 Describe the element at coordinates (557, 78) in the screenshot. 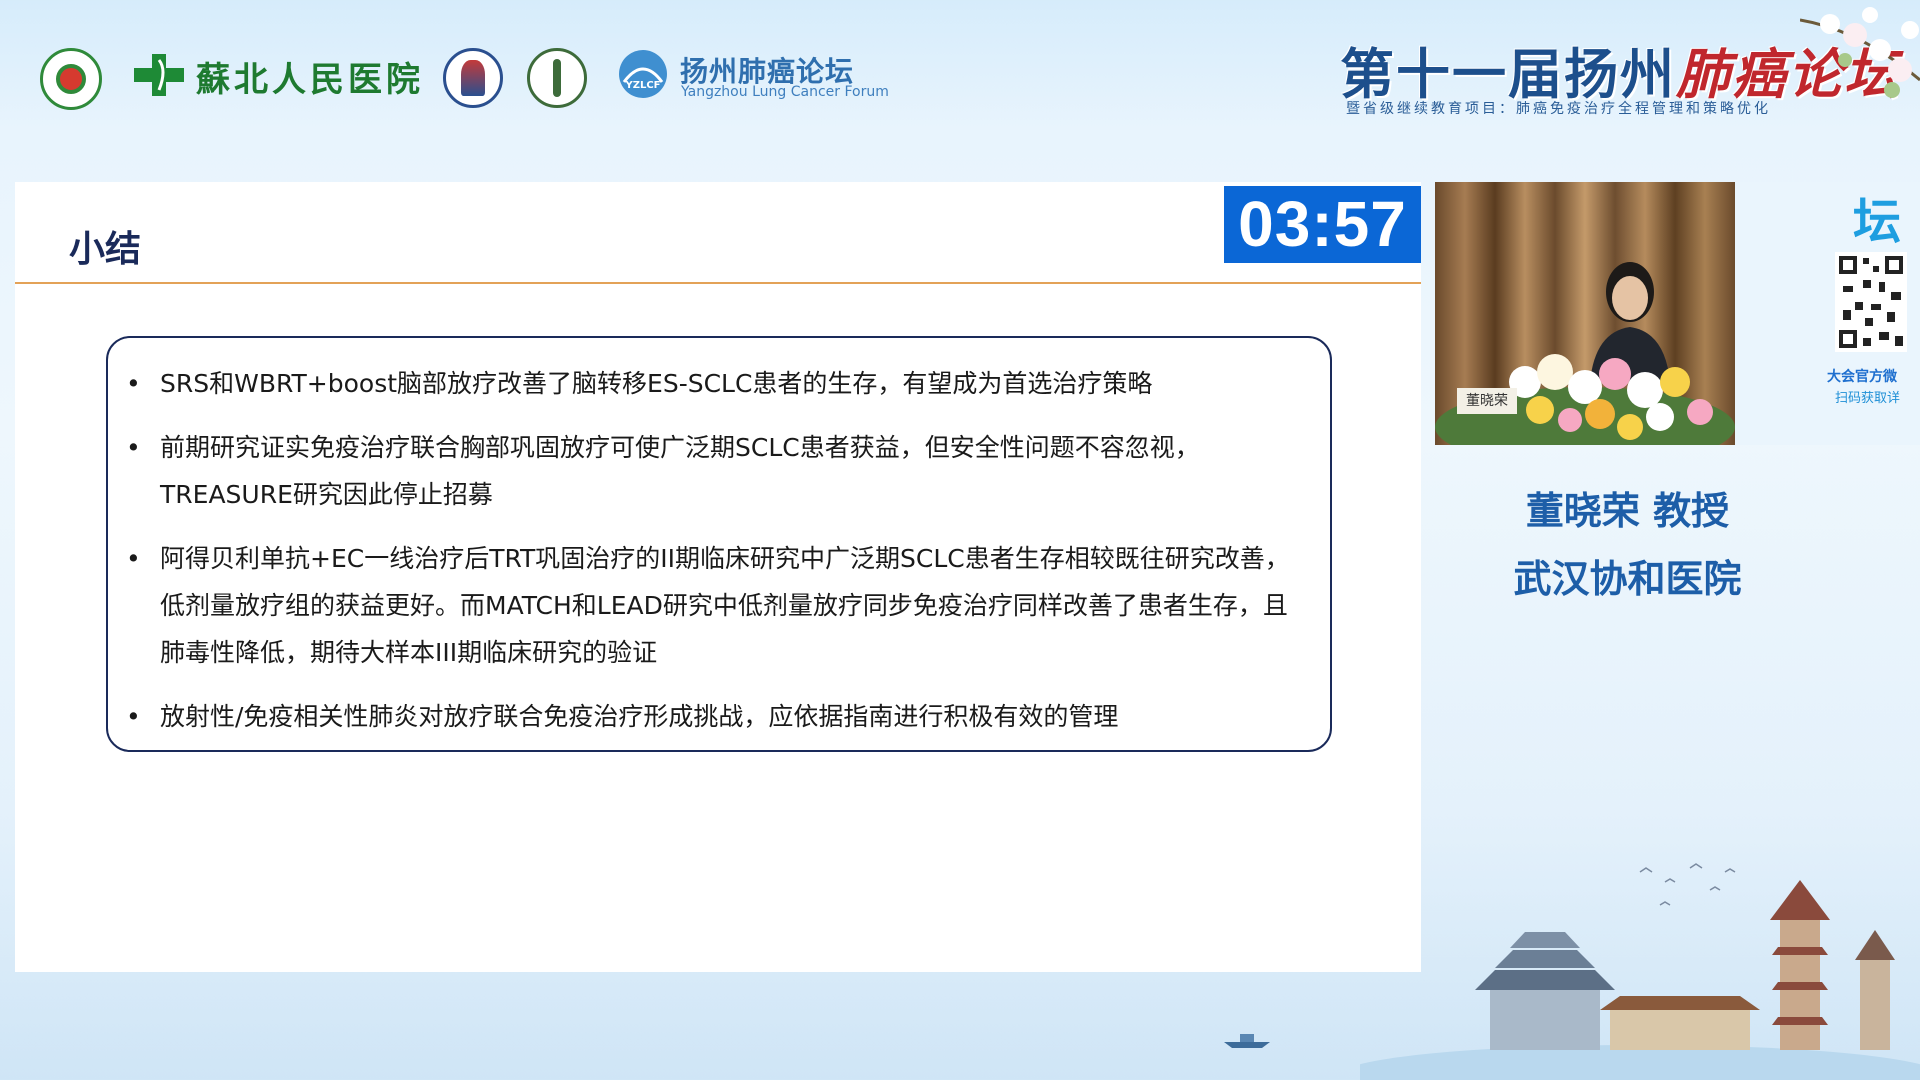

I see `medical-association-logo` at that location.